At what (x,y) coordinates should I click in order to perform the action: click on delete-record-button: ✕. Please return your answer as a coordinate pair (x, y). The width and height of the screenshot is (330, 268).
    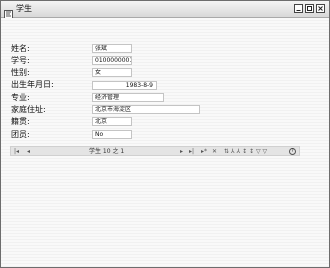
    Looking at the image, I should click on (214, 151).